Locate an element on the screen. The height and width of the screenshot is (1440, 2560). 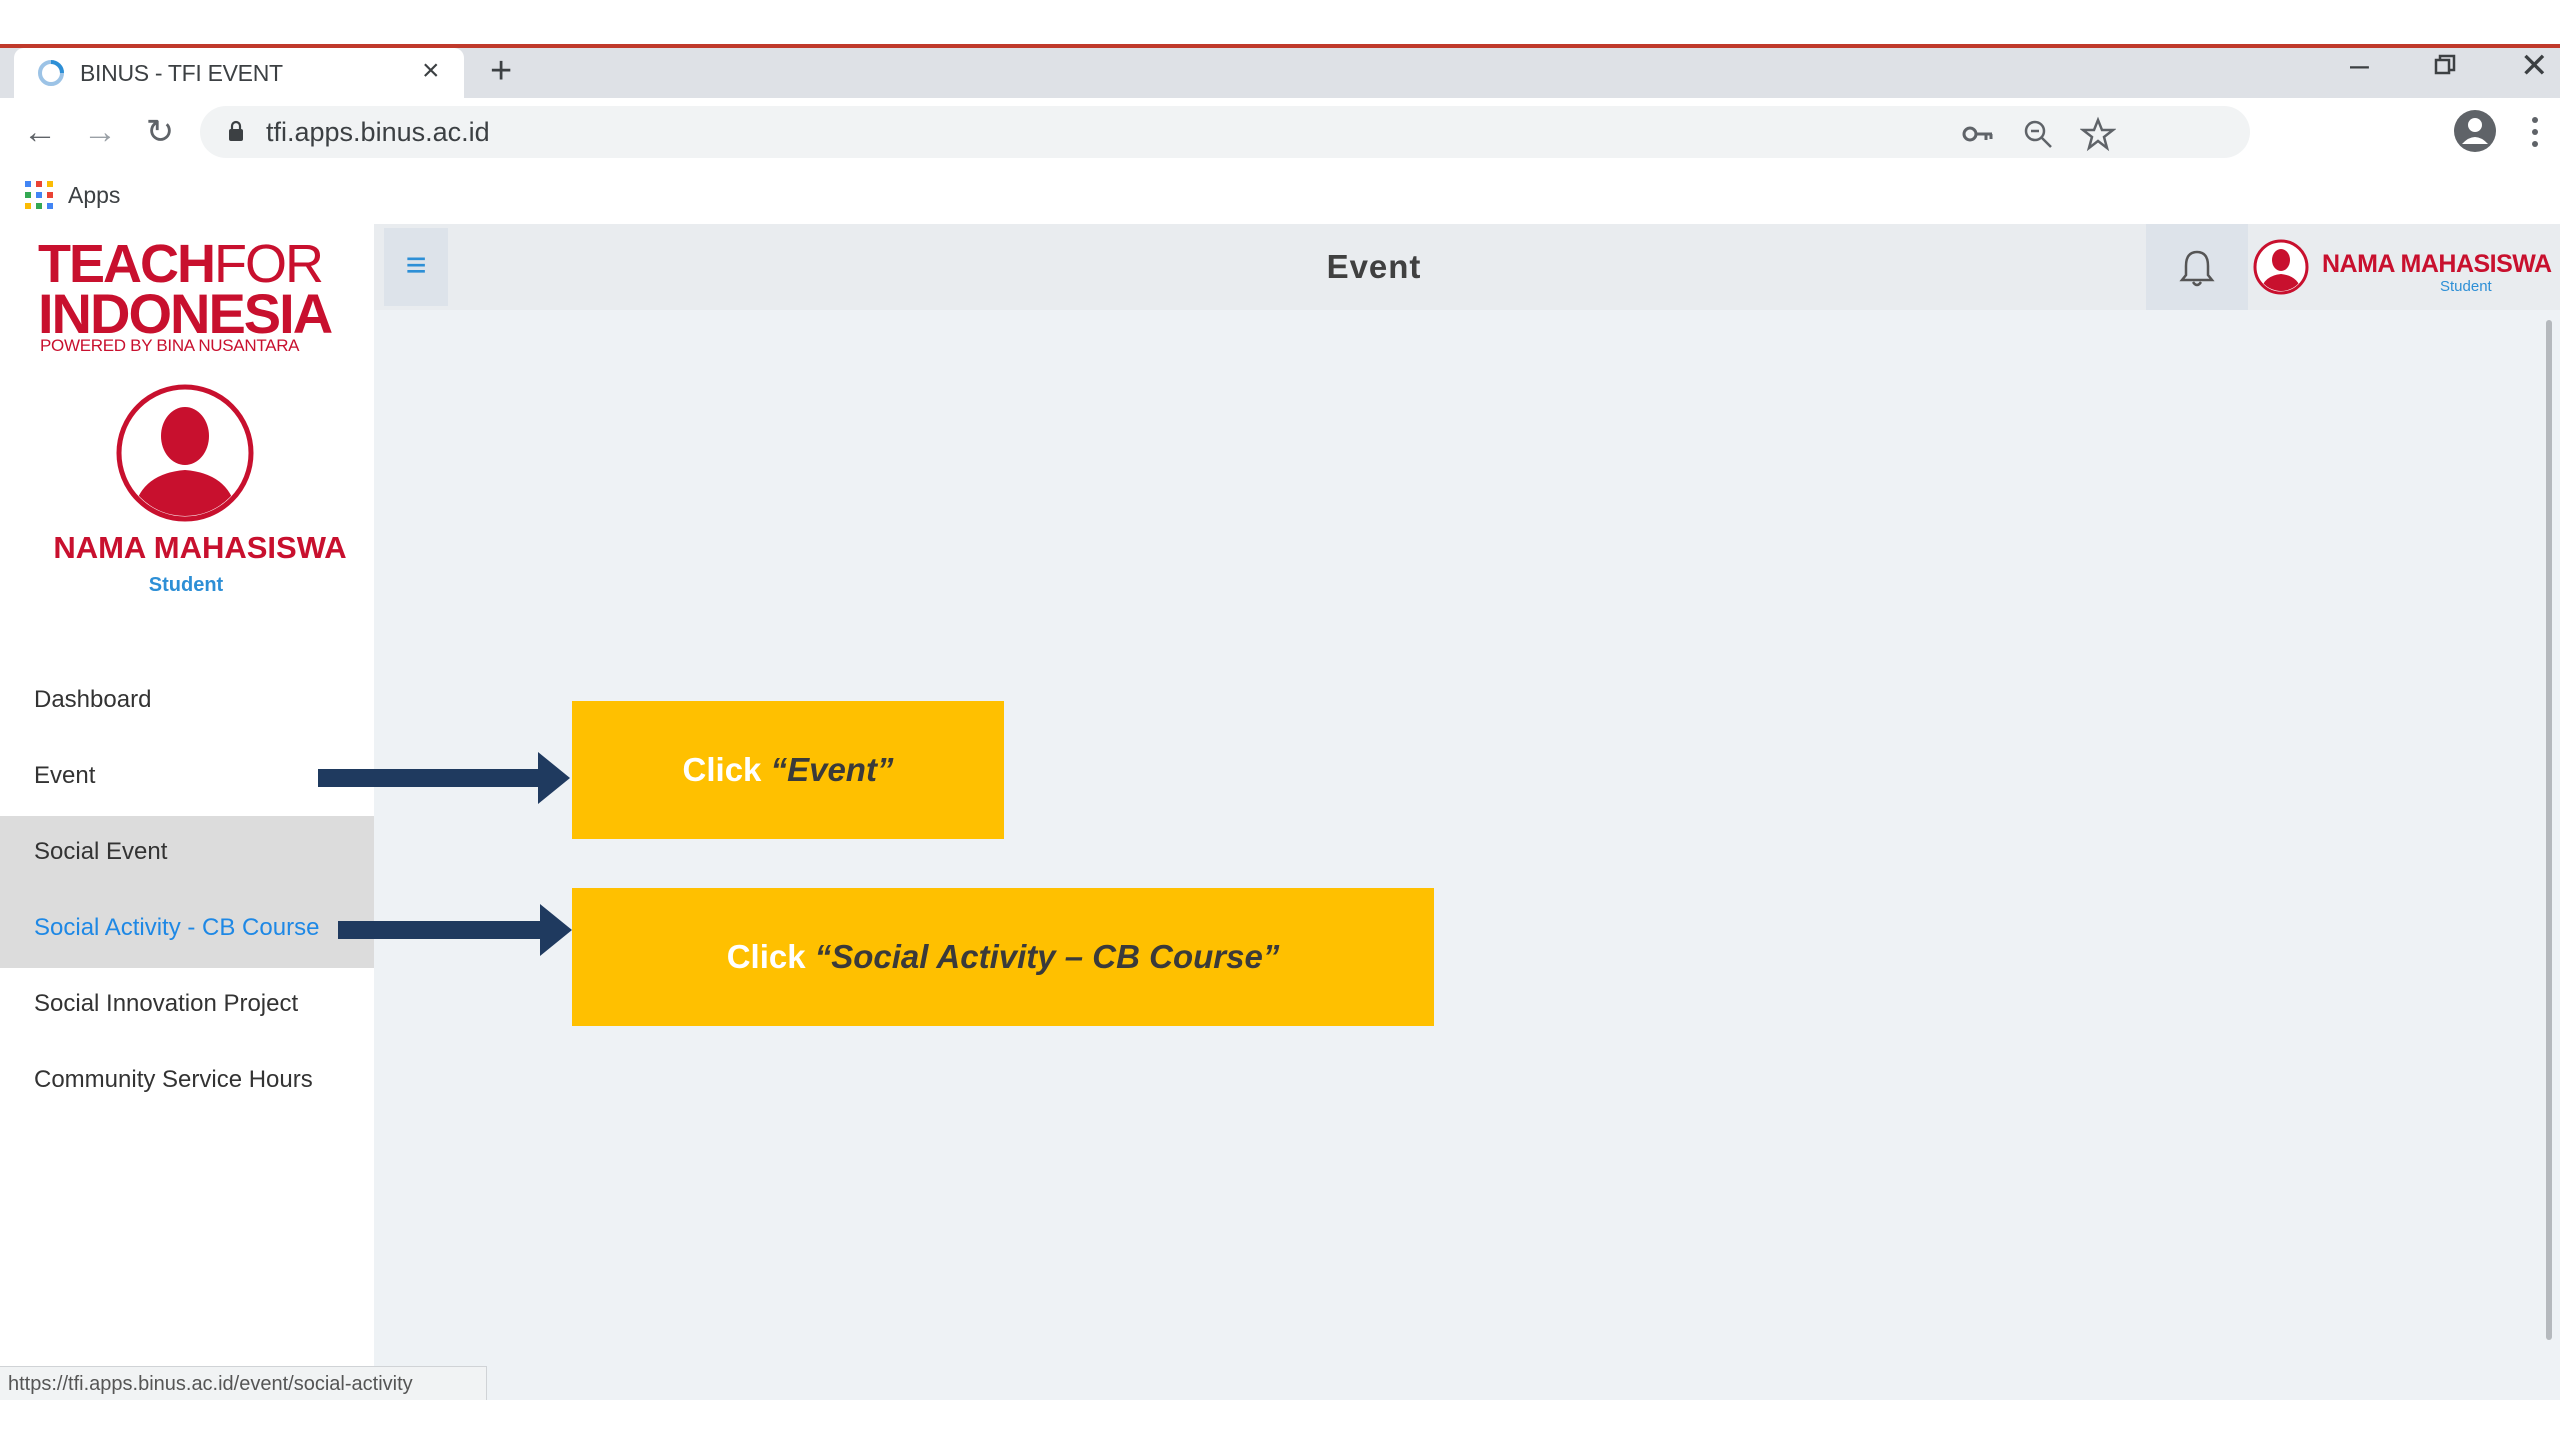
sidebar-item-label: Event is located at coordinates (65, 775).